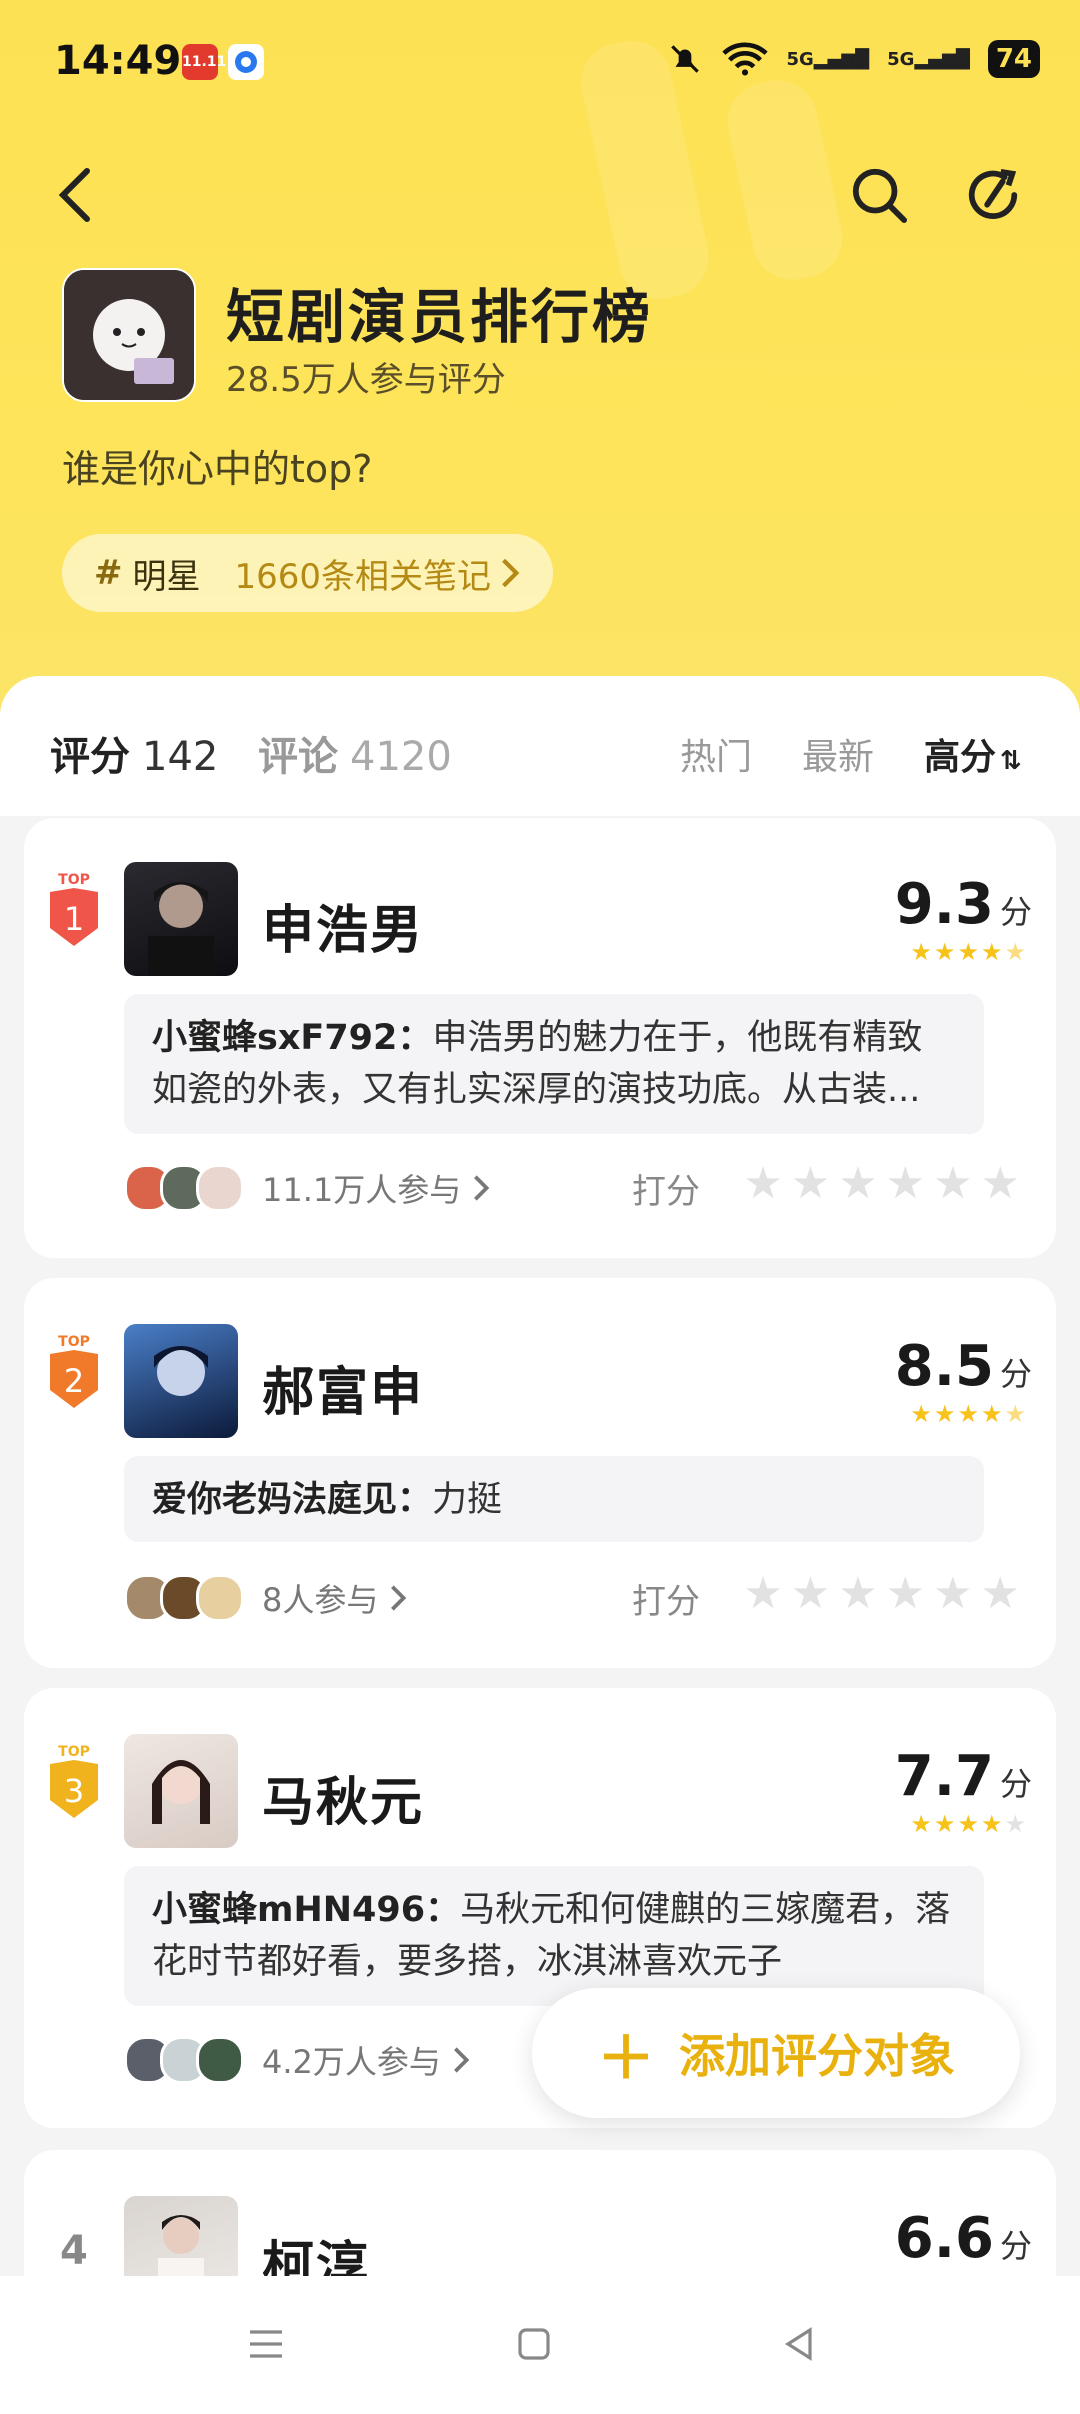 This screenshot has width=1080, height=2414. Describe the element at coordinates (246, 62) in the screenshot. I see `app-notification-icon` at that location.